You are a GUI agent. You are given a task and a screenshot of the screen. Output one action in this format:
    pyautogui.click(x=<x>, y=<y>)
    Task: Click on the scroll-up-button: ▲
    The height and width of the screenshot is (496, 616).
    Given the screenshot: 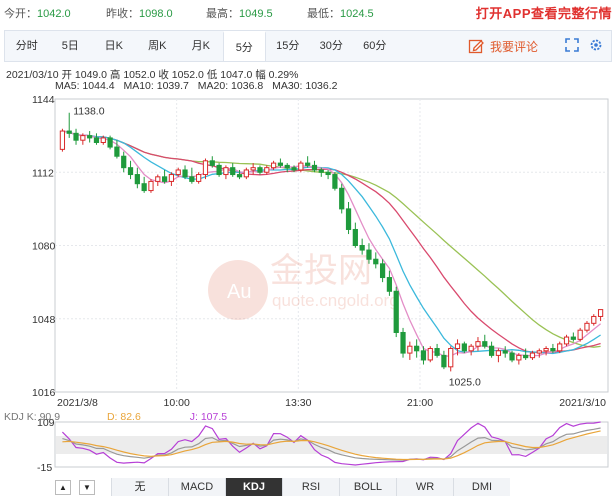 What is the action you would take?
    pyautogui.click(x=63, y=487)
    